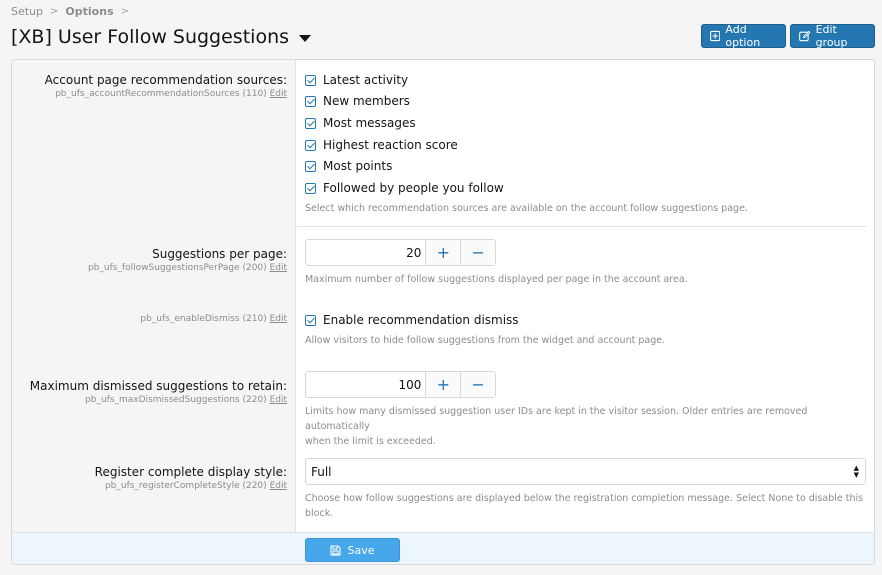 The height and width of the screenshot is (575, 882). Describe the element at coordinates (203, 319) in the screenshot. I see `dismiss-option-id: pb_ufs_enableDismiss (210)` at that location.